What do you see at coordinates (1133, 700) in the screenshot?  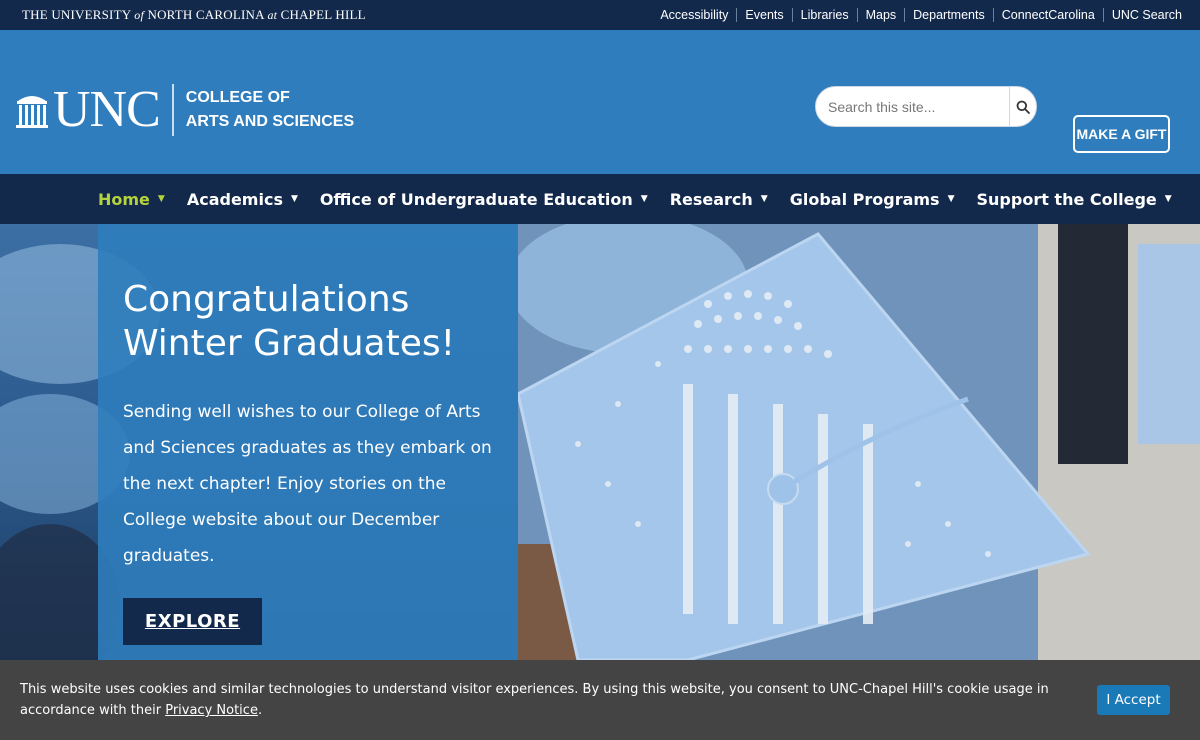 I see `accept-cookies-button: I Accept` at bounding box center [1133, 700].